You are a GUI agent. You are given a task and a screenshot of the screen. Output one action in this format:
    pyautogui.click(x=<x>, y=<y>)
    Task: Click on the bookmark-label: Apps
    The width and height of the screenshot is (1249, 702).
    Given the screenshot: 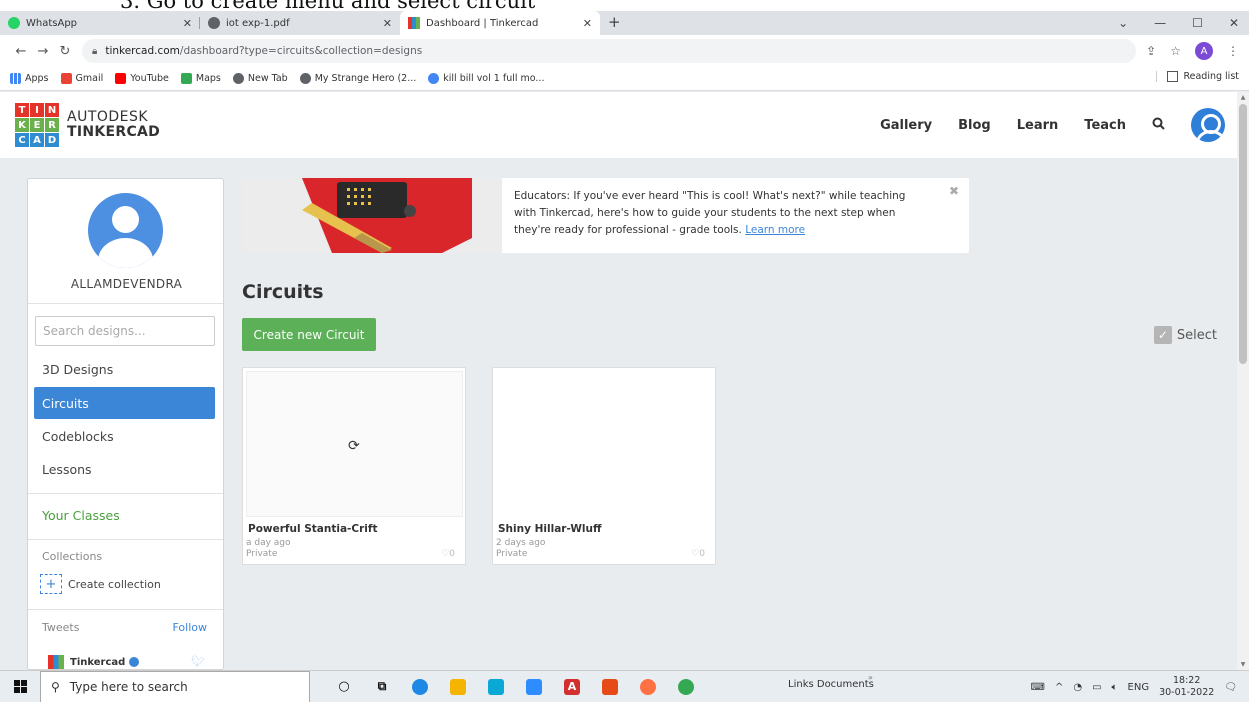 What is the action you would take?
    pyautogui.click(x=37, y=78)
    